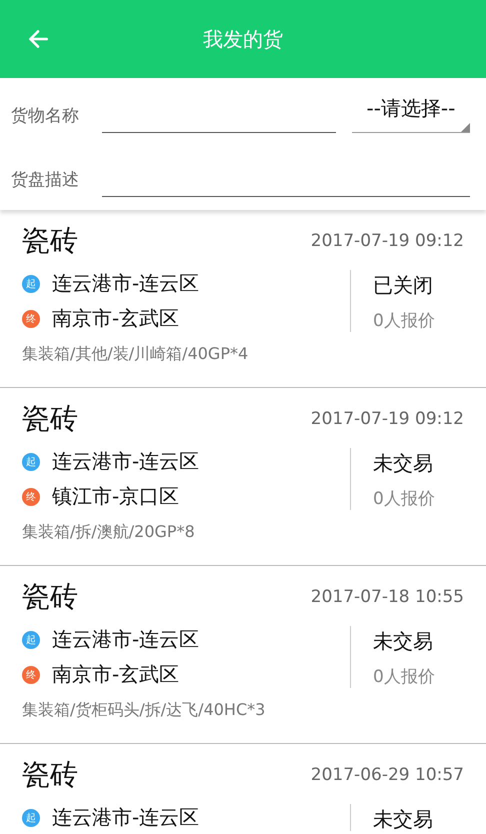  What do you see at coordinates (387, 775) in the screenshot?
I see `post-time: 2017-06-29 10:57` at bounding box center [387, 775].